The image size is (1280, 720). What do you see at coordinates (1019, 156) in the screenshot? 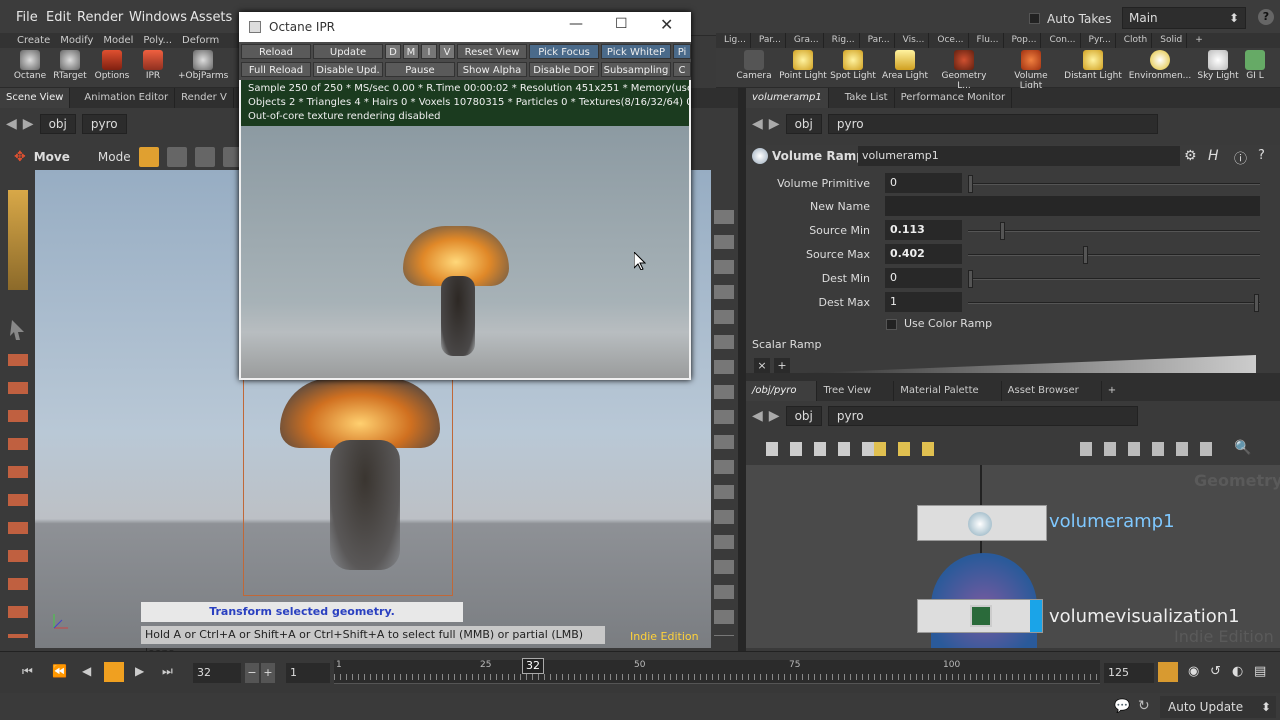
I see `node-name-field: volumeramp1` at bounding box center [1019, 156].